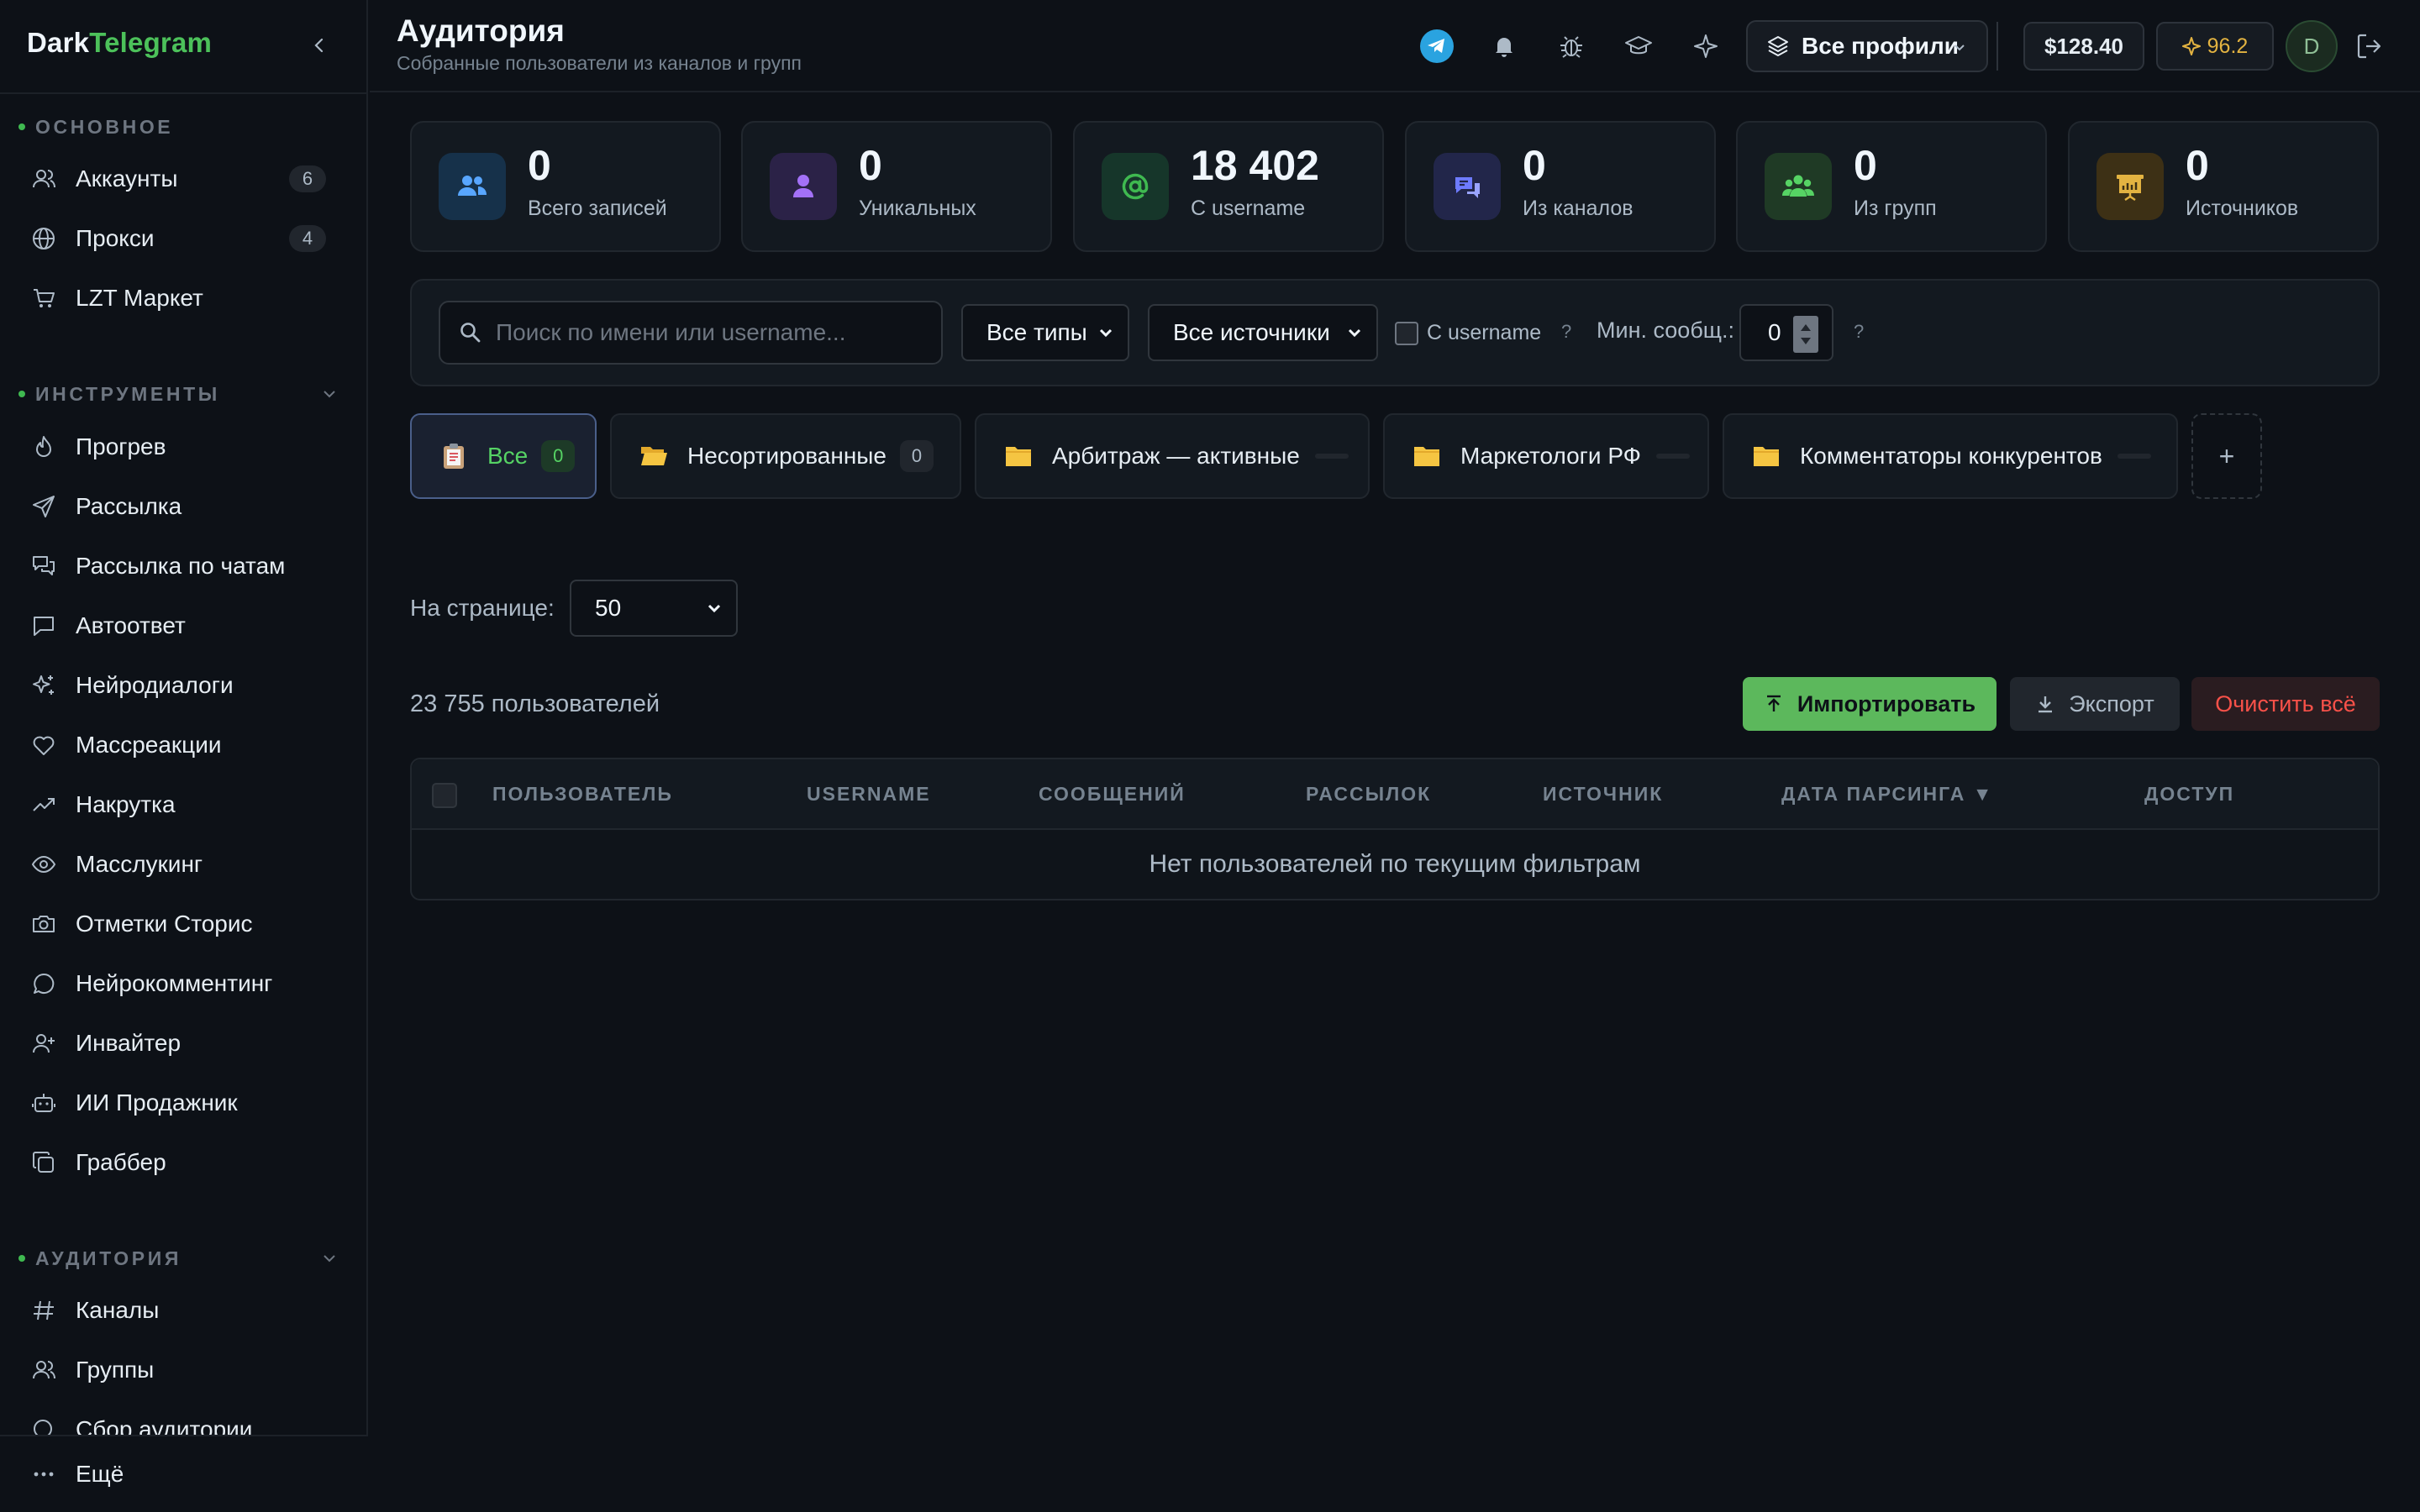 The height and width of the screenshot is (1512, 2420). What do you see at coordinates (120, 45) in the screenshot?
I see `brand-logo: DarkTelegram` at bounding box center [120, 45].